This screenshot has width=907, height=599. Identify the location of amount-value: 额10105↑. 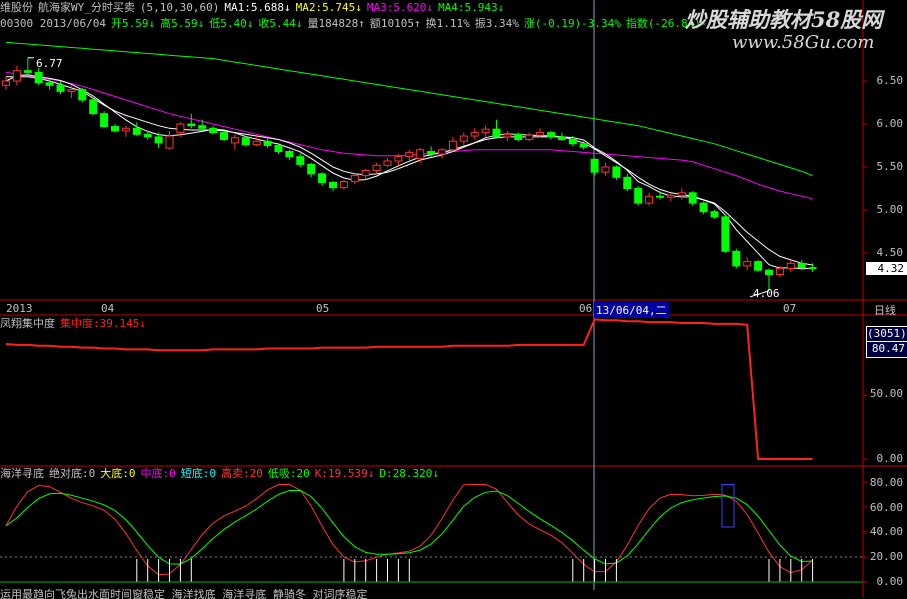
(395, 23).